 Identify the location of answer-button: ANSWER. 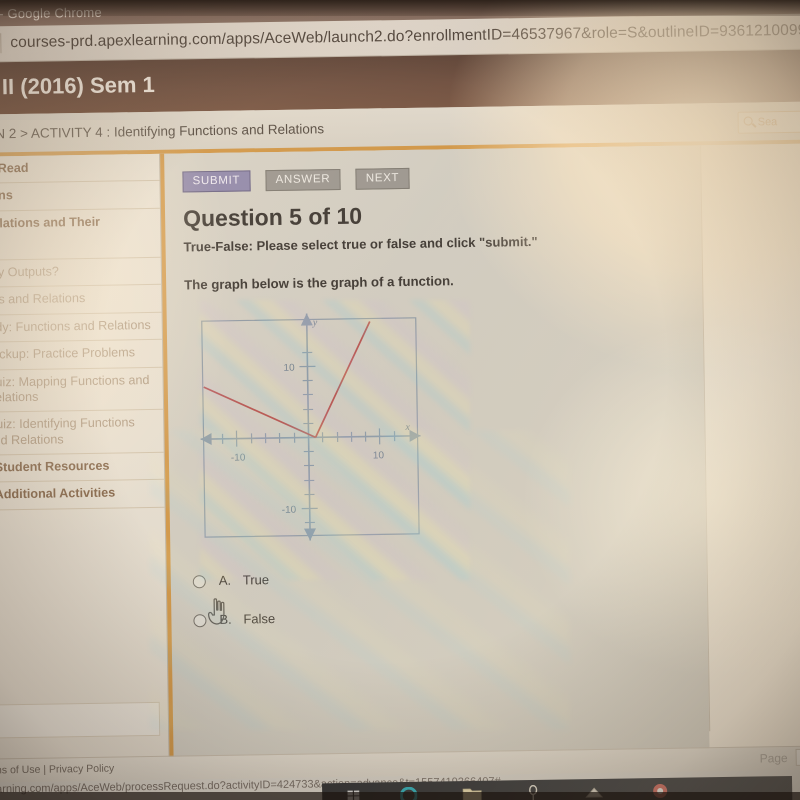
(303, 180).